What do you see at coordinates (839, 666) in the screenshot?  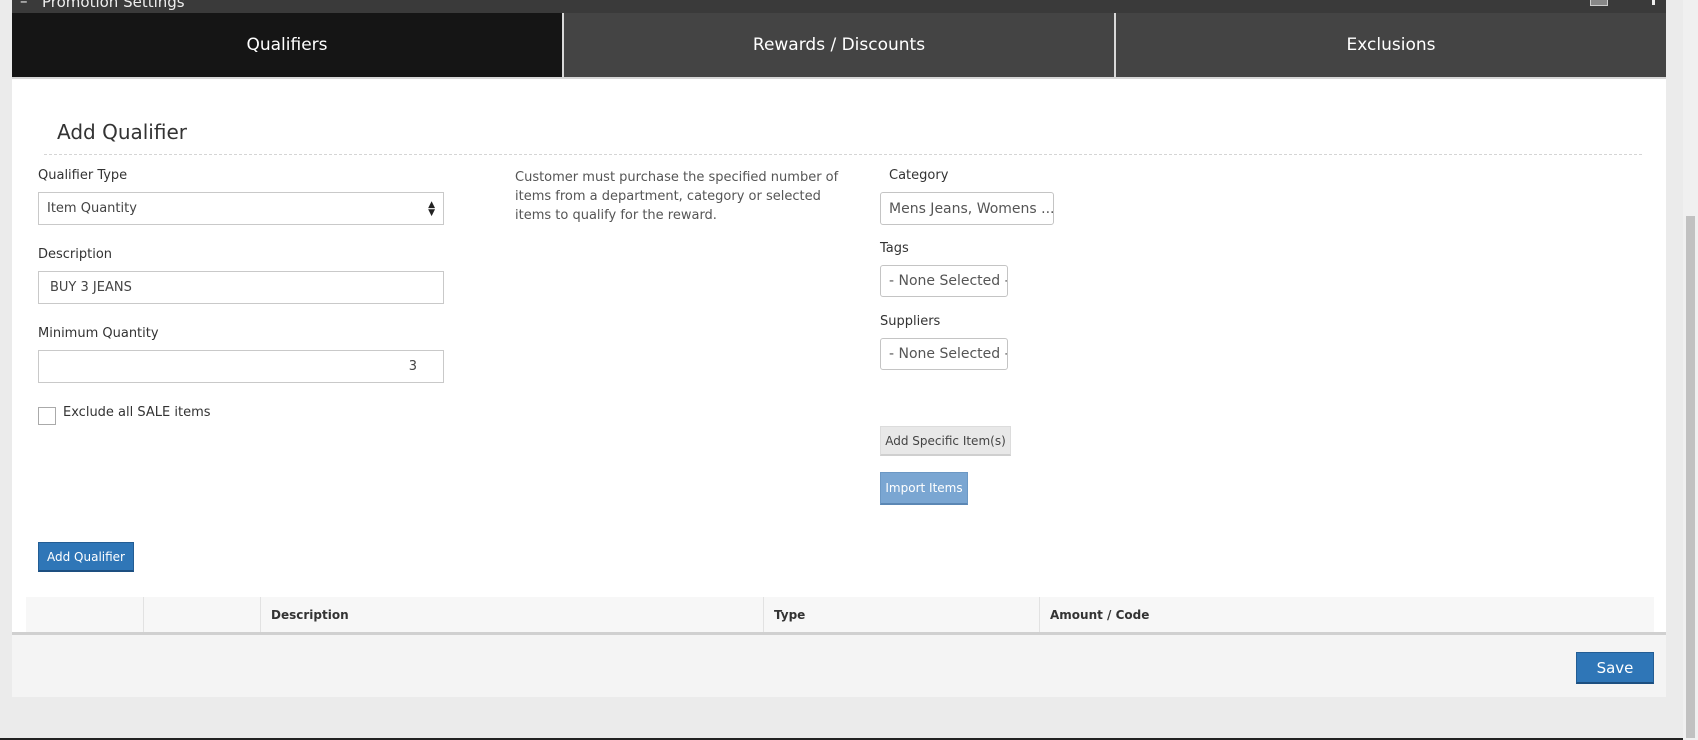 I see `footer-bar` at bounding box center [839, 666].